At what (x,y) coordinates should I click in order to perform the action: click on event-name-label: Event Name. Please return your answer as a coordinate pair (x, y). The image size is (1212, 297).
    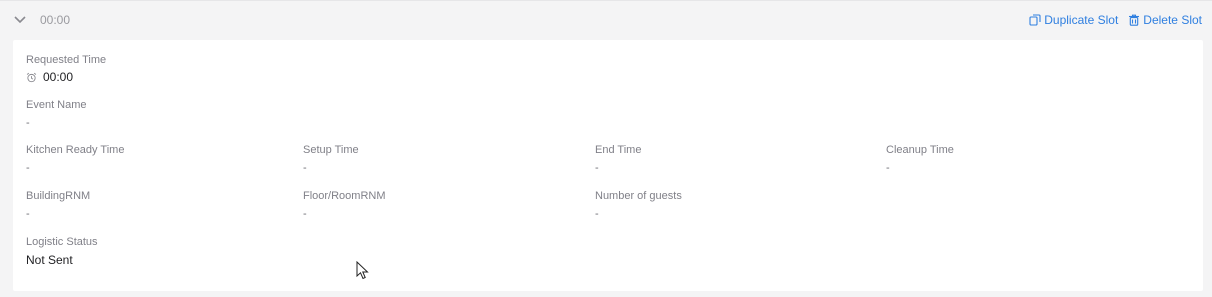
    Looking at the image, I should click on (56, 105).